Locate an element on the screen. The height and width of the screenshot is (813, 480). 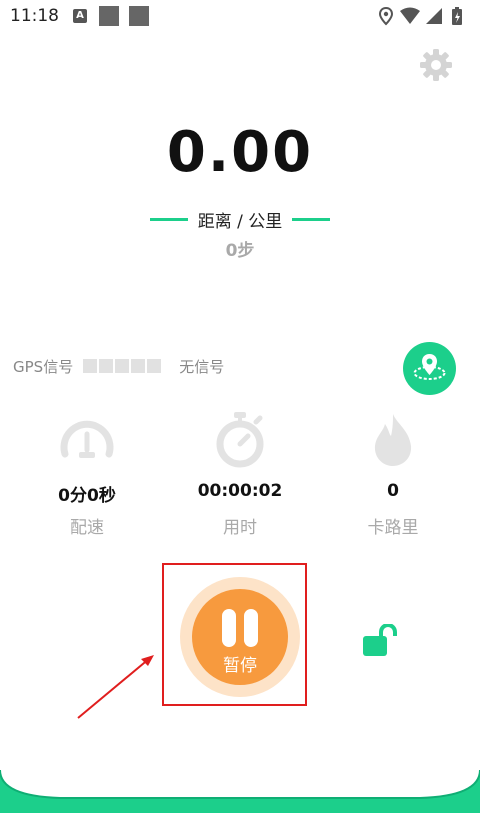
signal-icon is located at coordinates (434, 16).